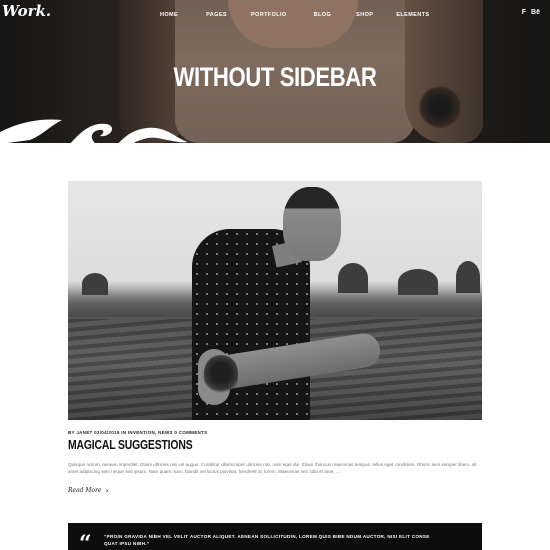 This screenshot has height=550, width=550. I want to click on nav-item-pages: Pages, so click(216, 15).